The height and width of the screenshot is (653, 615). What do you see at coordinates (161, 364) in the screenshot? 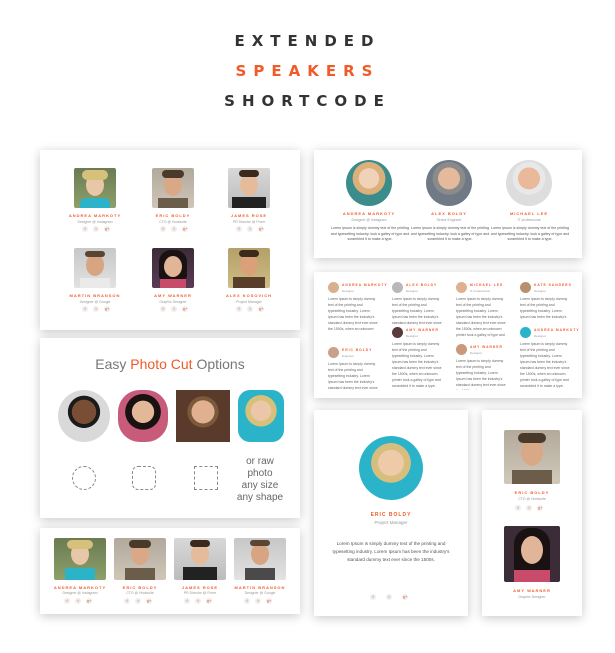
I see `title-accent: Photo Cut` at bounding box center [161, 364].